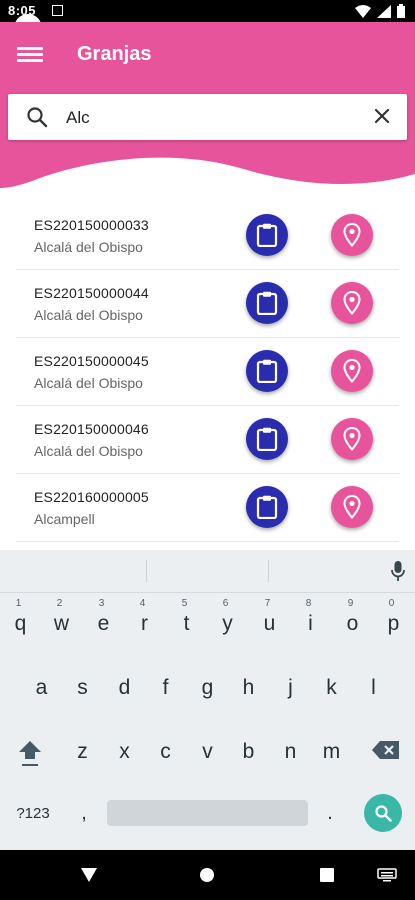  I want to click on key-c: c, so click(165, 751).